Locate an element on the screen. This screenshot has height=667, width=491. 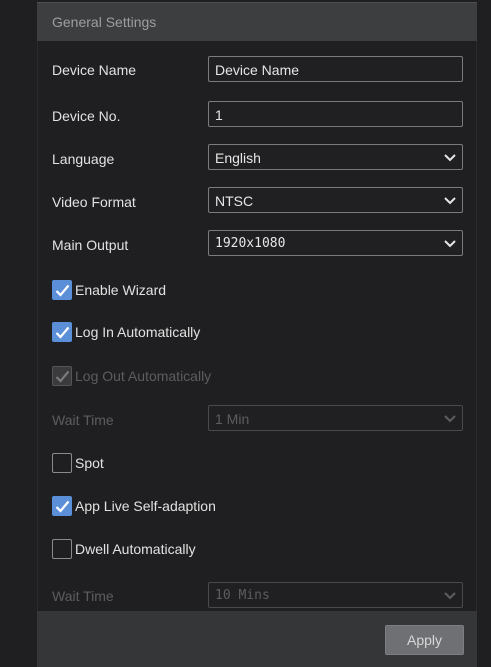
language-value: English is located at coordinates (238, 158).